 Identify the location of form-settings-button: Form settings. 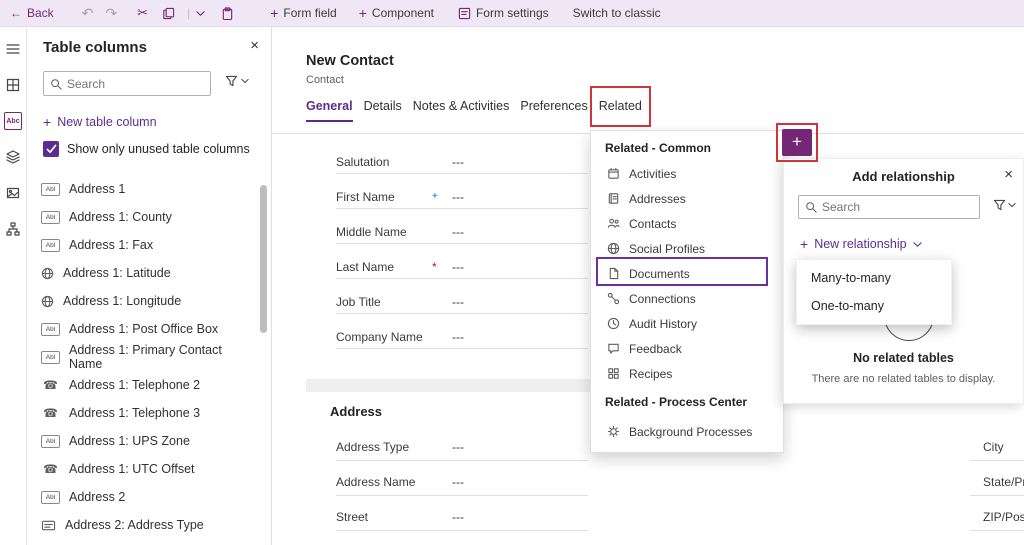
(503, 13).